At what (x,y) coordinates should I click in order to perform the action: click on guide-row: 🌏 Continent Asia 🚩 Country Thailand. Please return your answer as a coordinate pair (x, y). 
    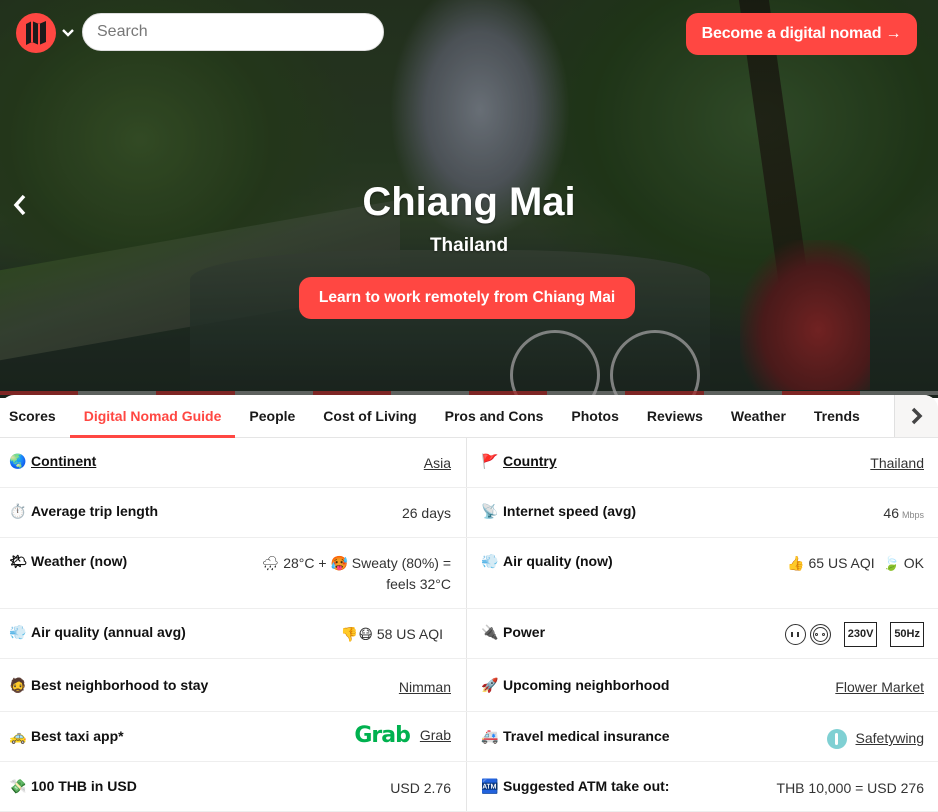
    Looking at the image, I should click on (469, 463).